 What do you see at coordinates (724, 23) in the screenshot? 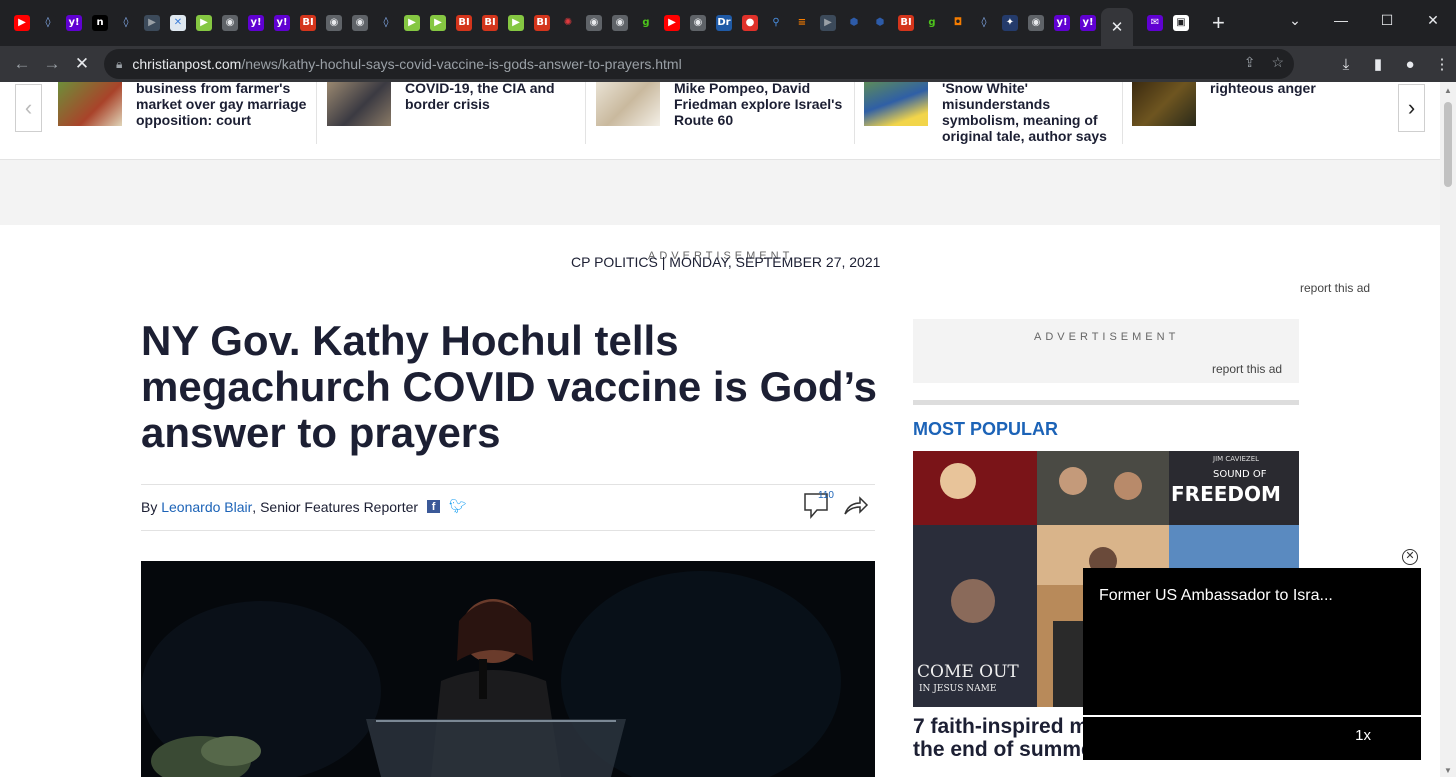
I see `browser-tab: Dr` at bounding box center [724, 23].